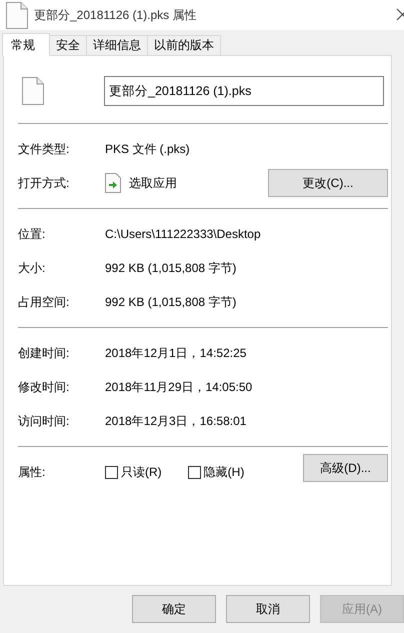  What do you see at coordinates (113, 183) in the screenshot?
I see `document-arrow-icon` at bounding box center [113, 183].